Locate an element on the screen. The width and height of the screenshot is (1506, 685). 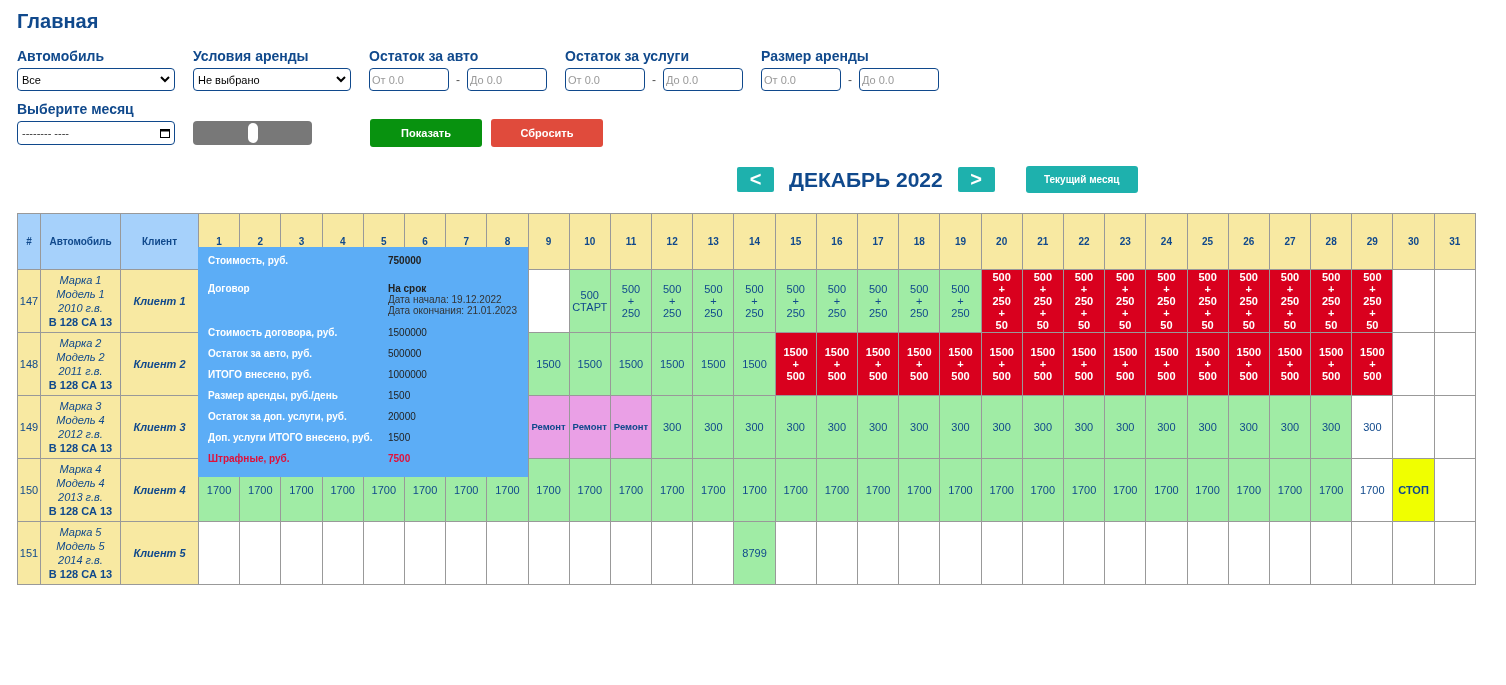
slider-track is located at coordinates (252, 133).